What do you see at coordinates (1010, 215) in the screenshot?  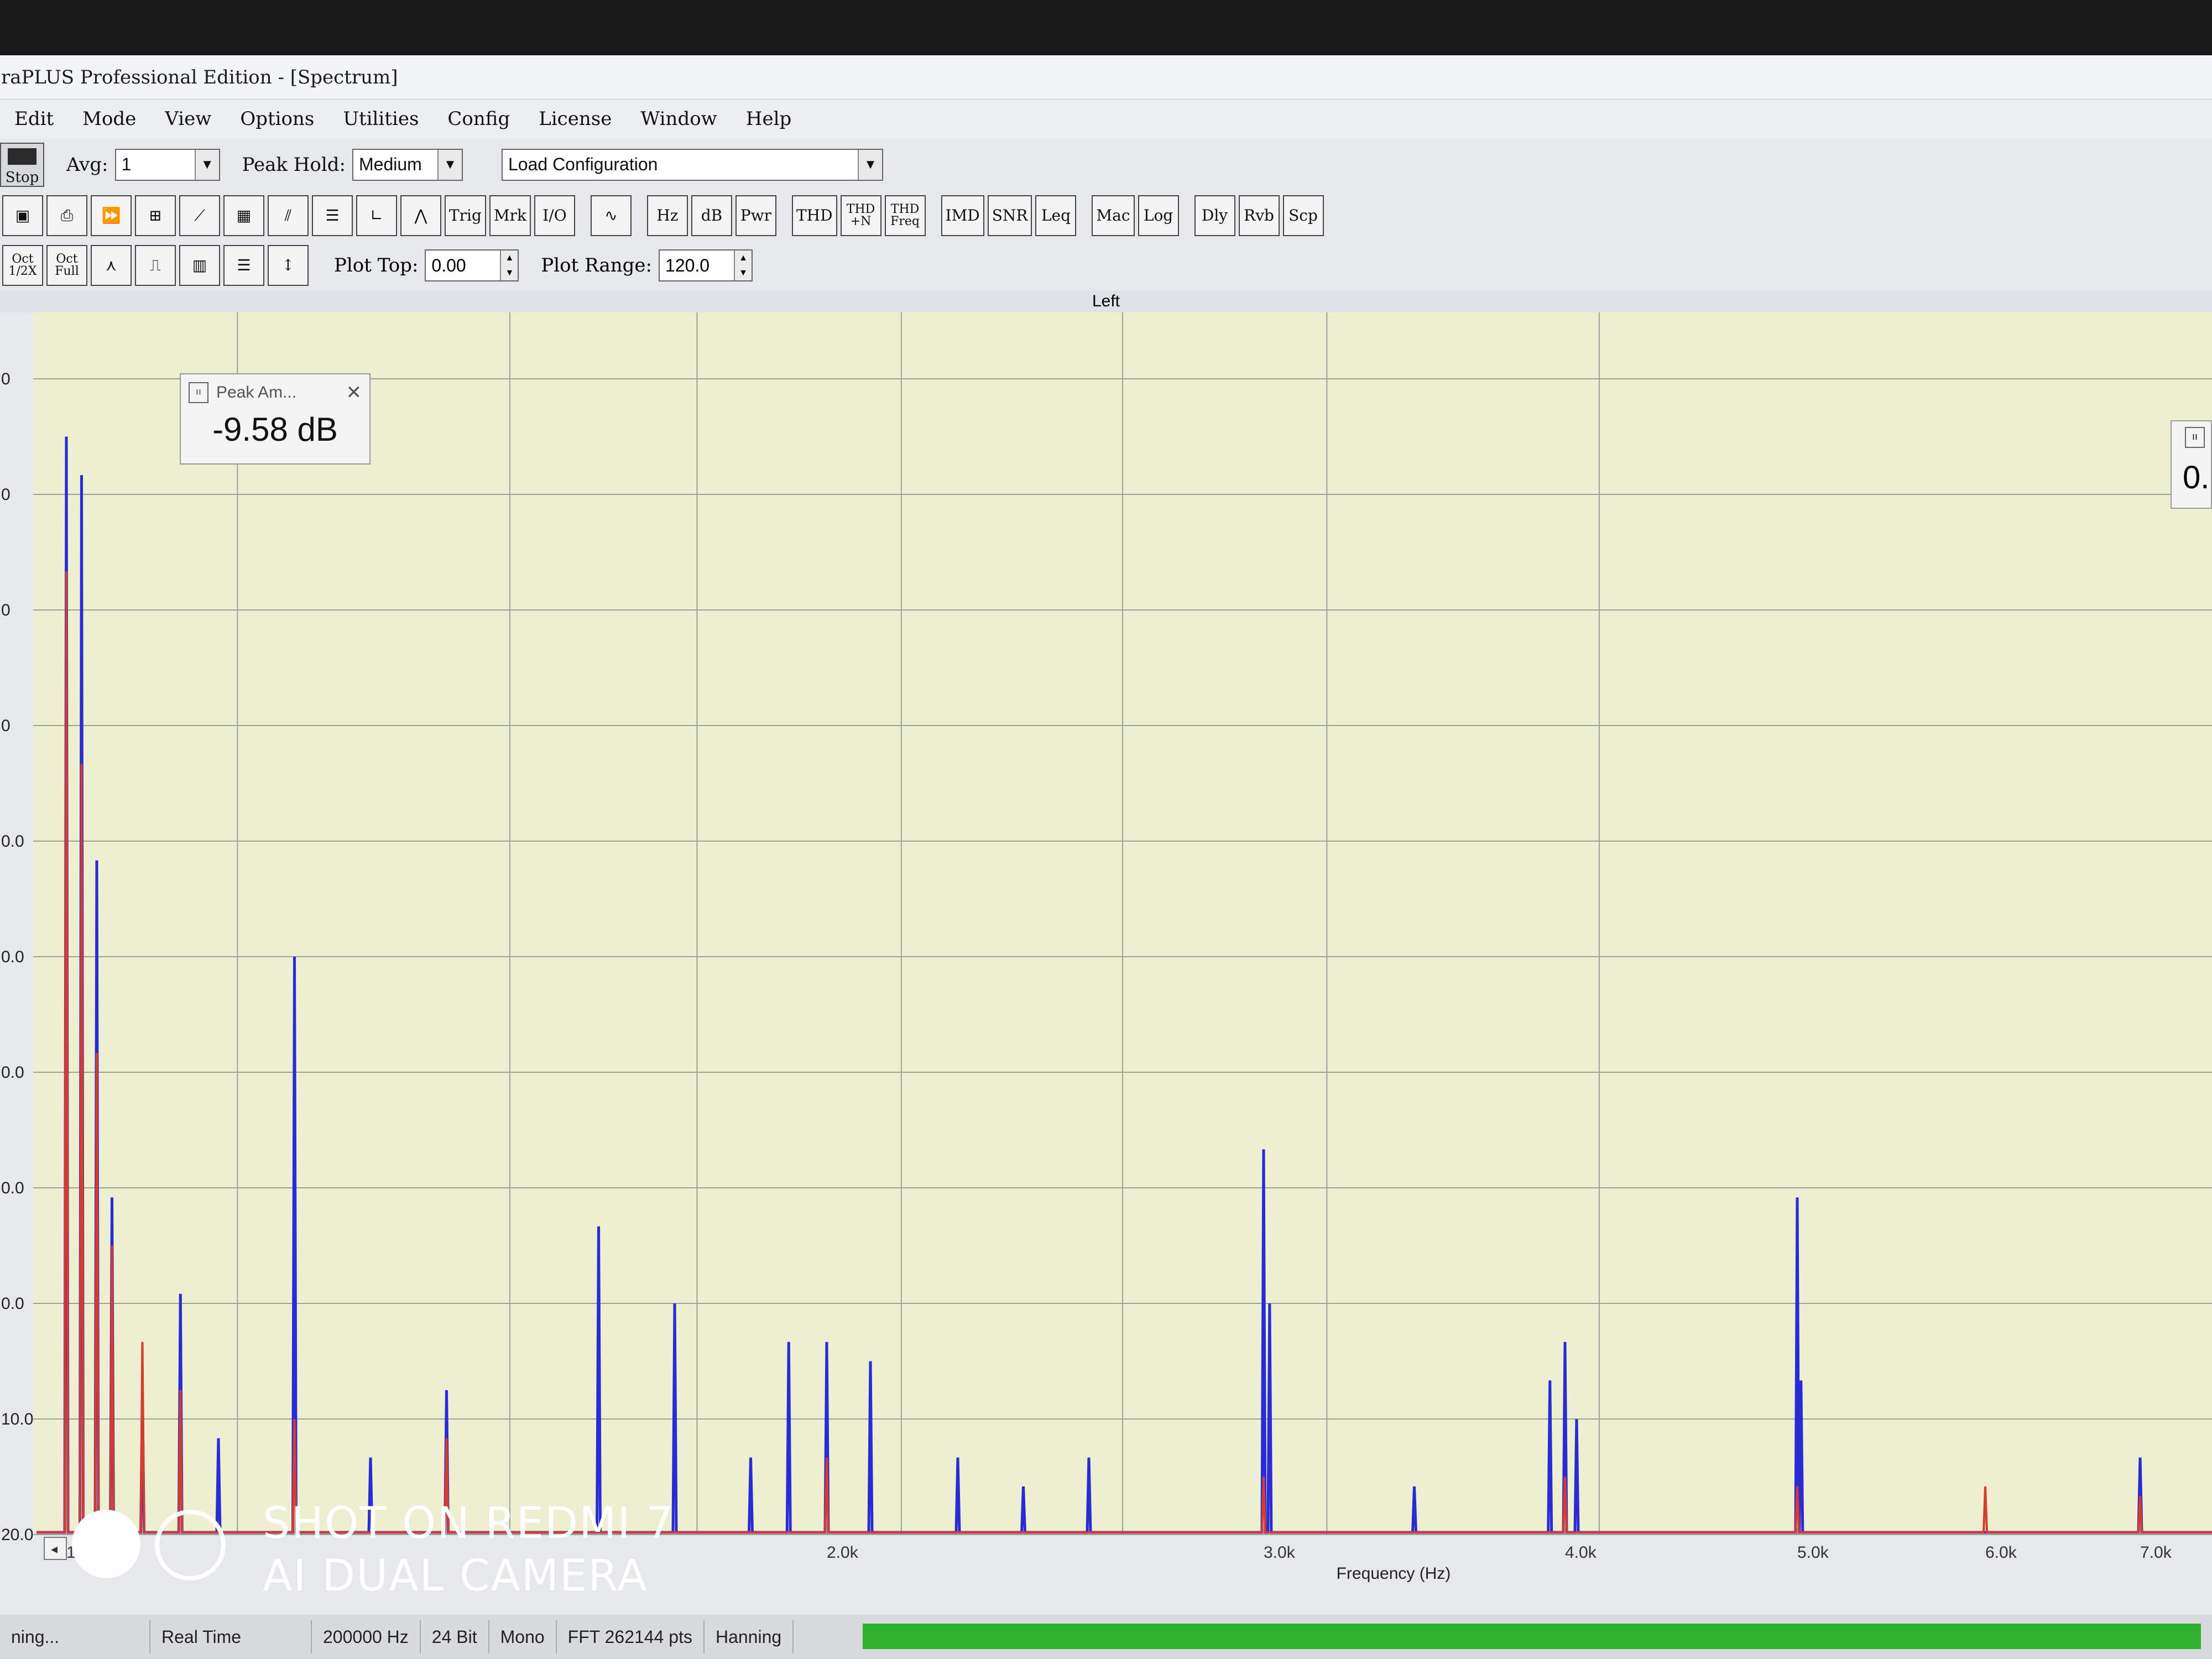 I see `tool-snr-button: SNR` at bounding box center [1010, 215].